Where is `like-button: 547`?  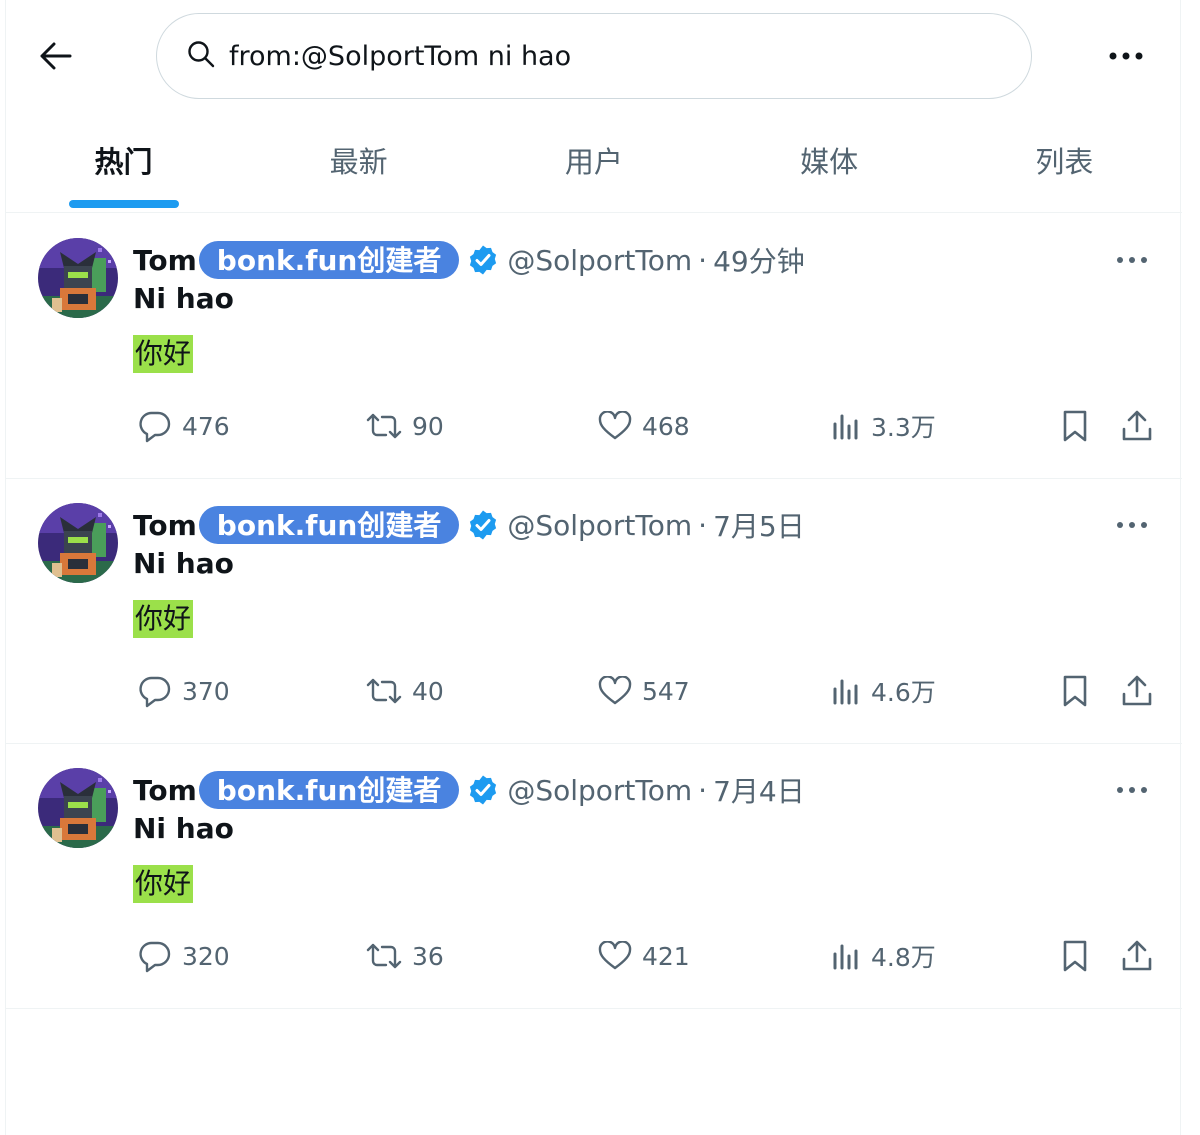
like-button: 547 is located at coordinates (644, 691).